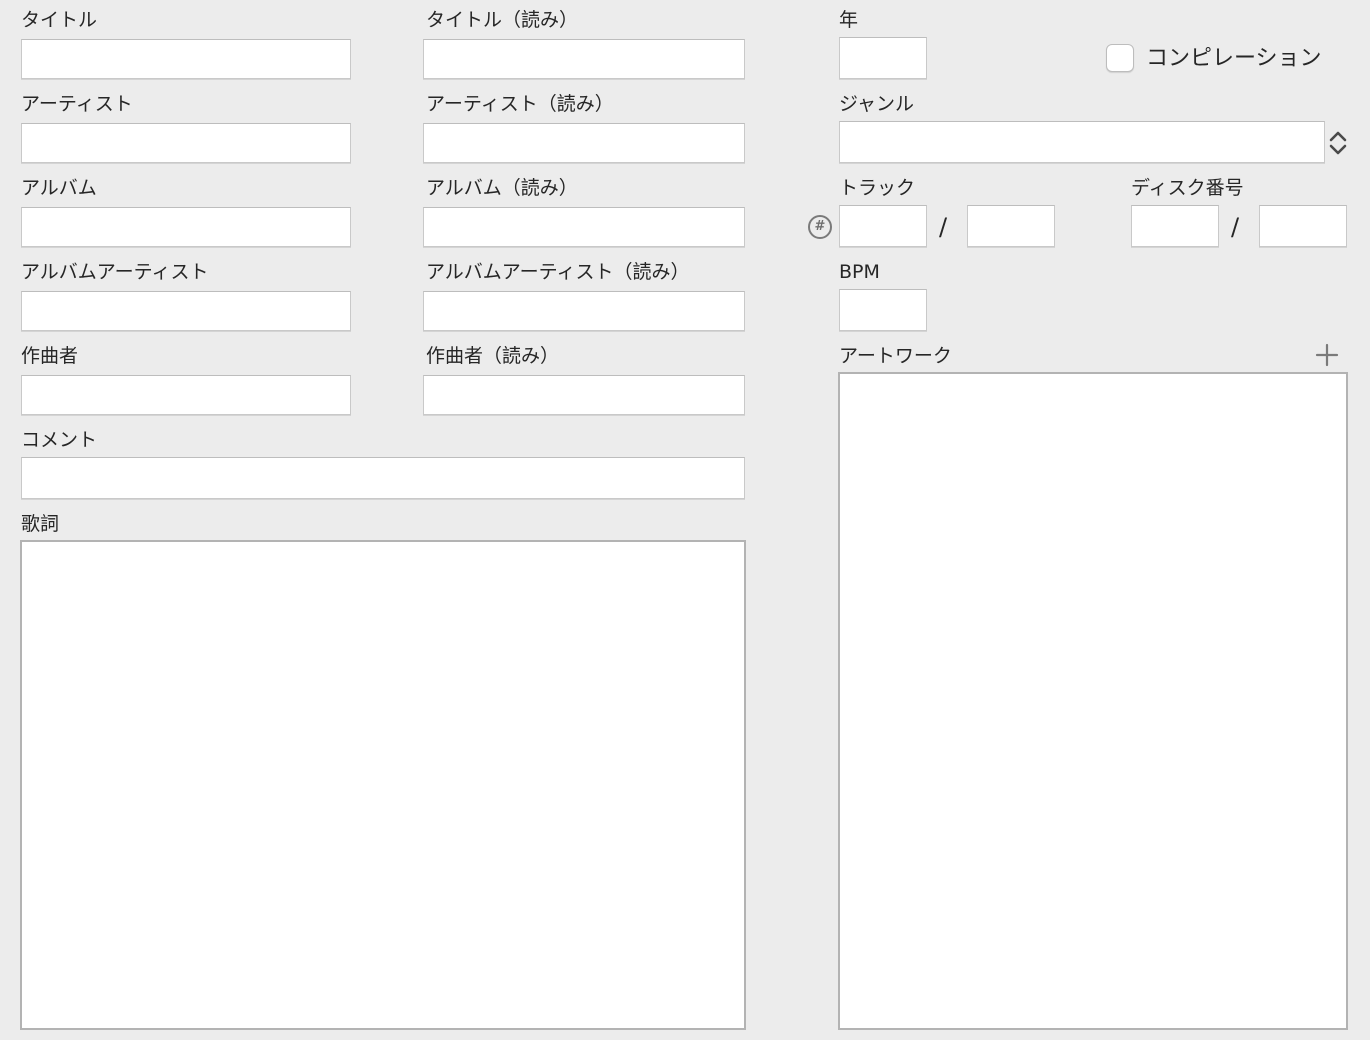  I want to click on genre-input, so click(1082, 142).